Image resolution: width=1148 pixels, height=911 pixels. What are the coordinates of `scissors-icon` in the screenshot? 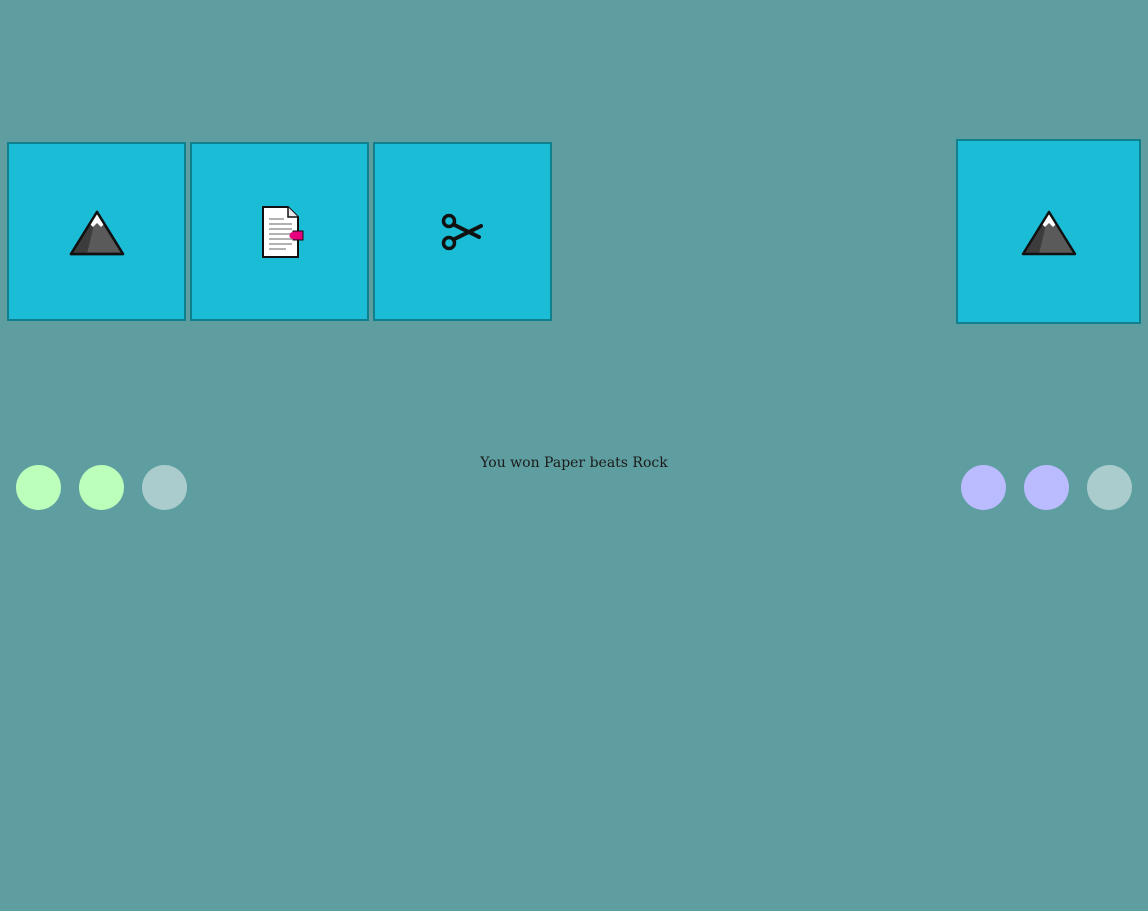 It's located at (462, 231).